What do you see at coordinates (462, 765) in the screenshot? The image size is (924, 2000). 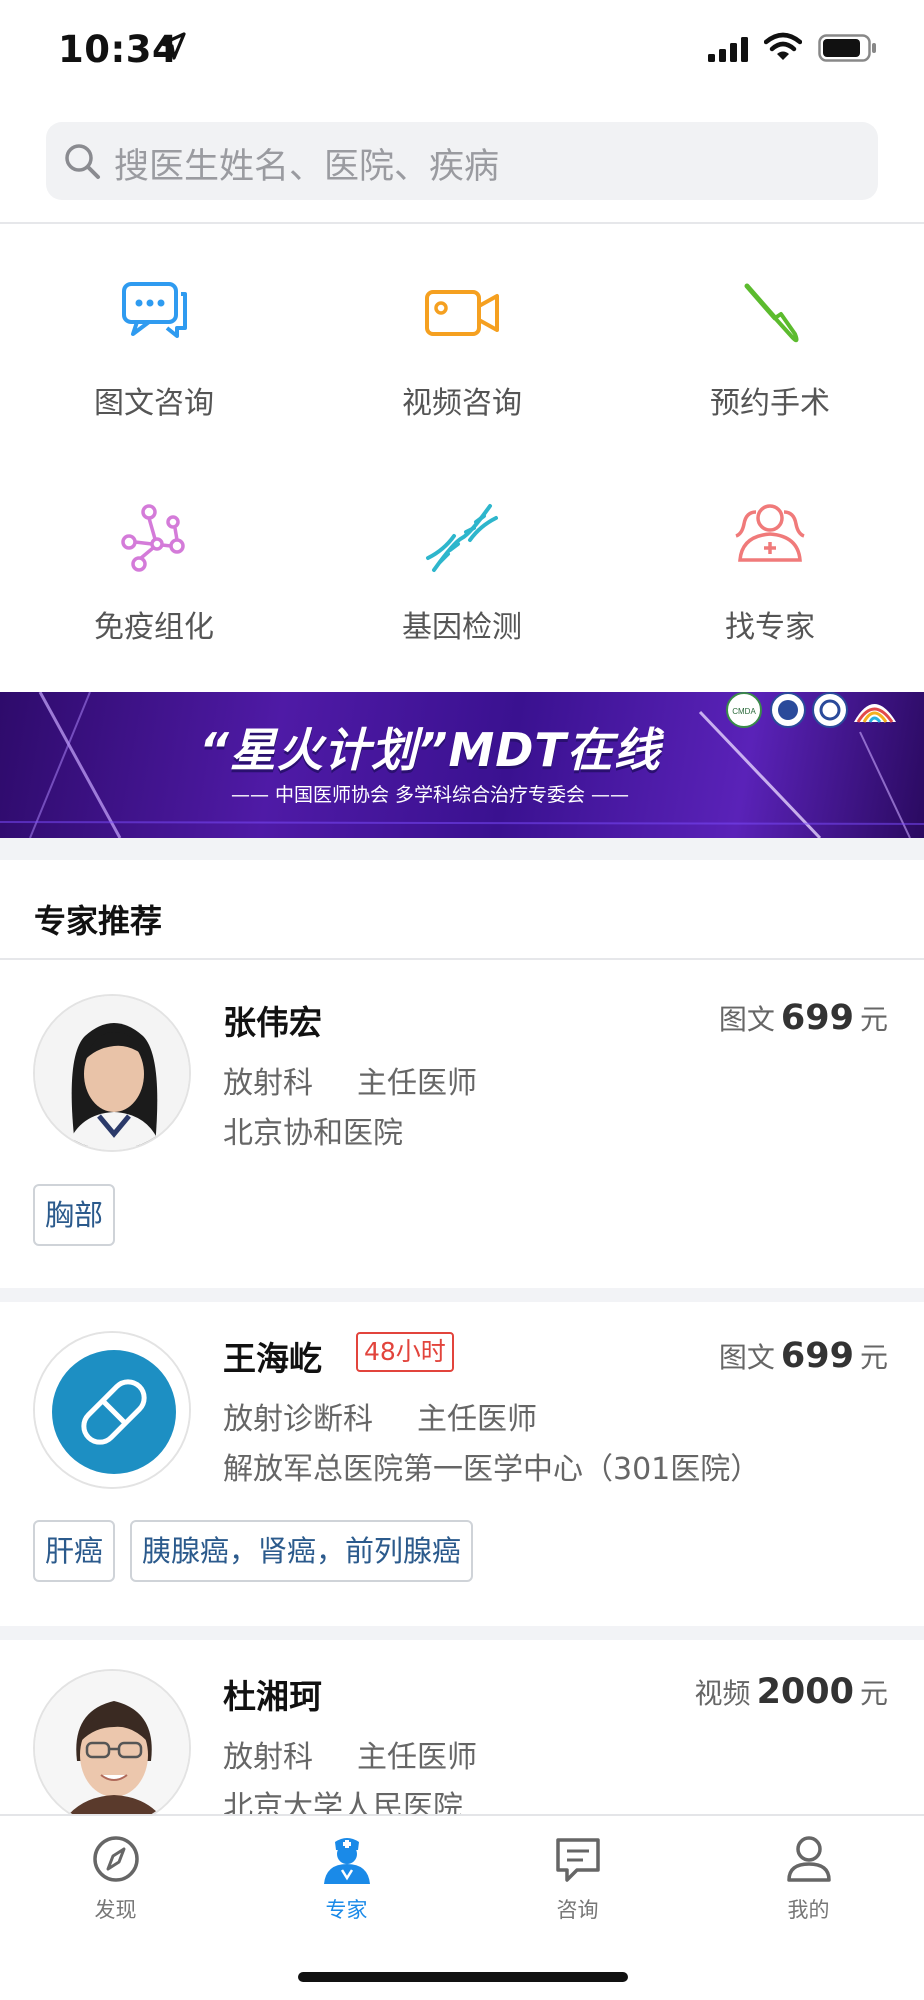 I see `promo-banner: “星火计划”MDT在线 —— 中国医师协会 多学科综合治疗专委会 —— CMDA` at bounding box center [462, 765].